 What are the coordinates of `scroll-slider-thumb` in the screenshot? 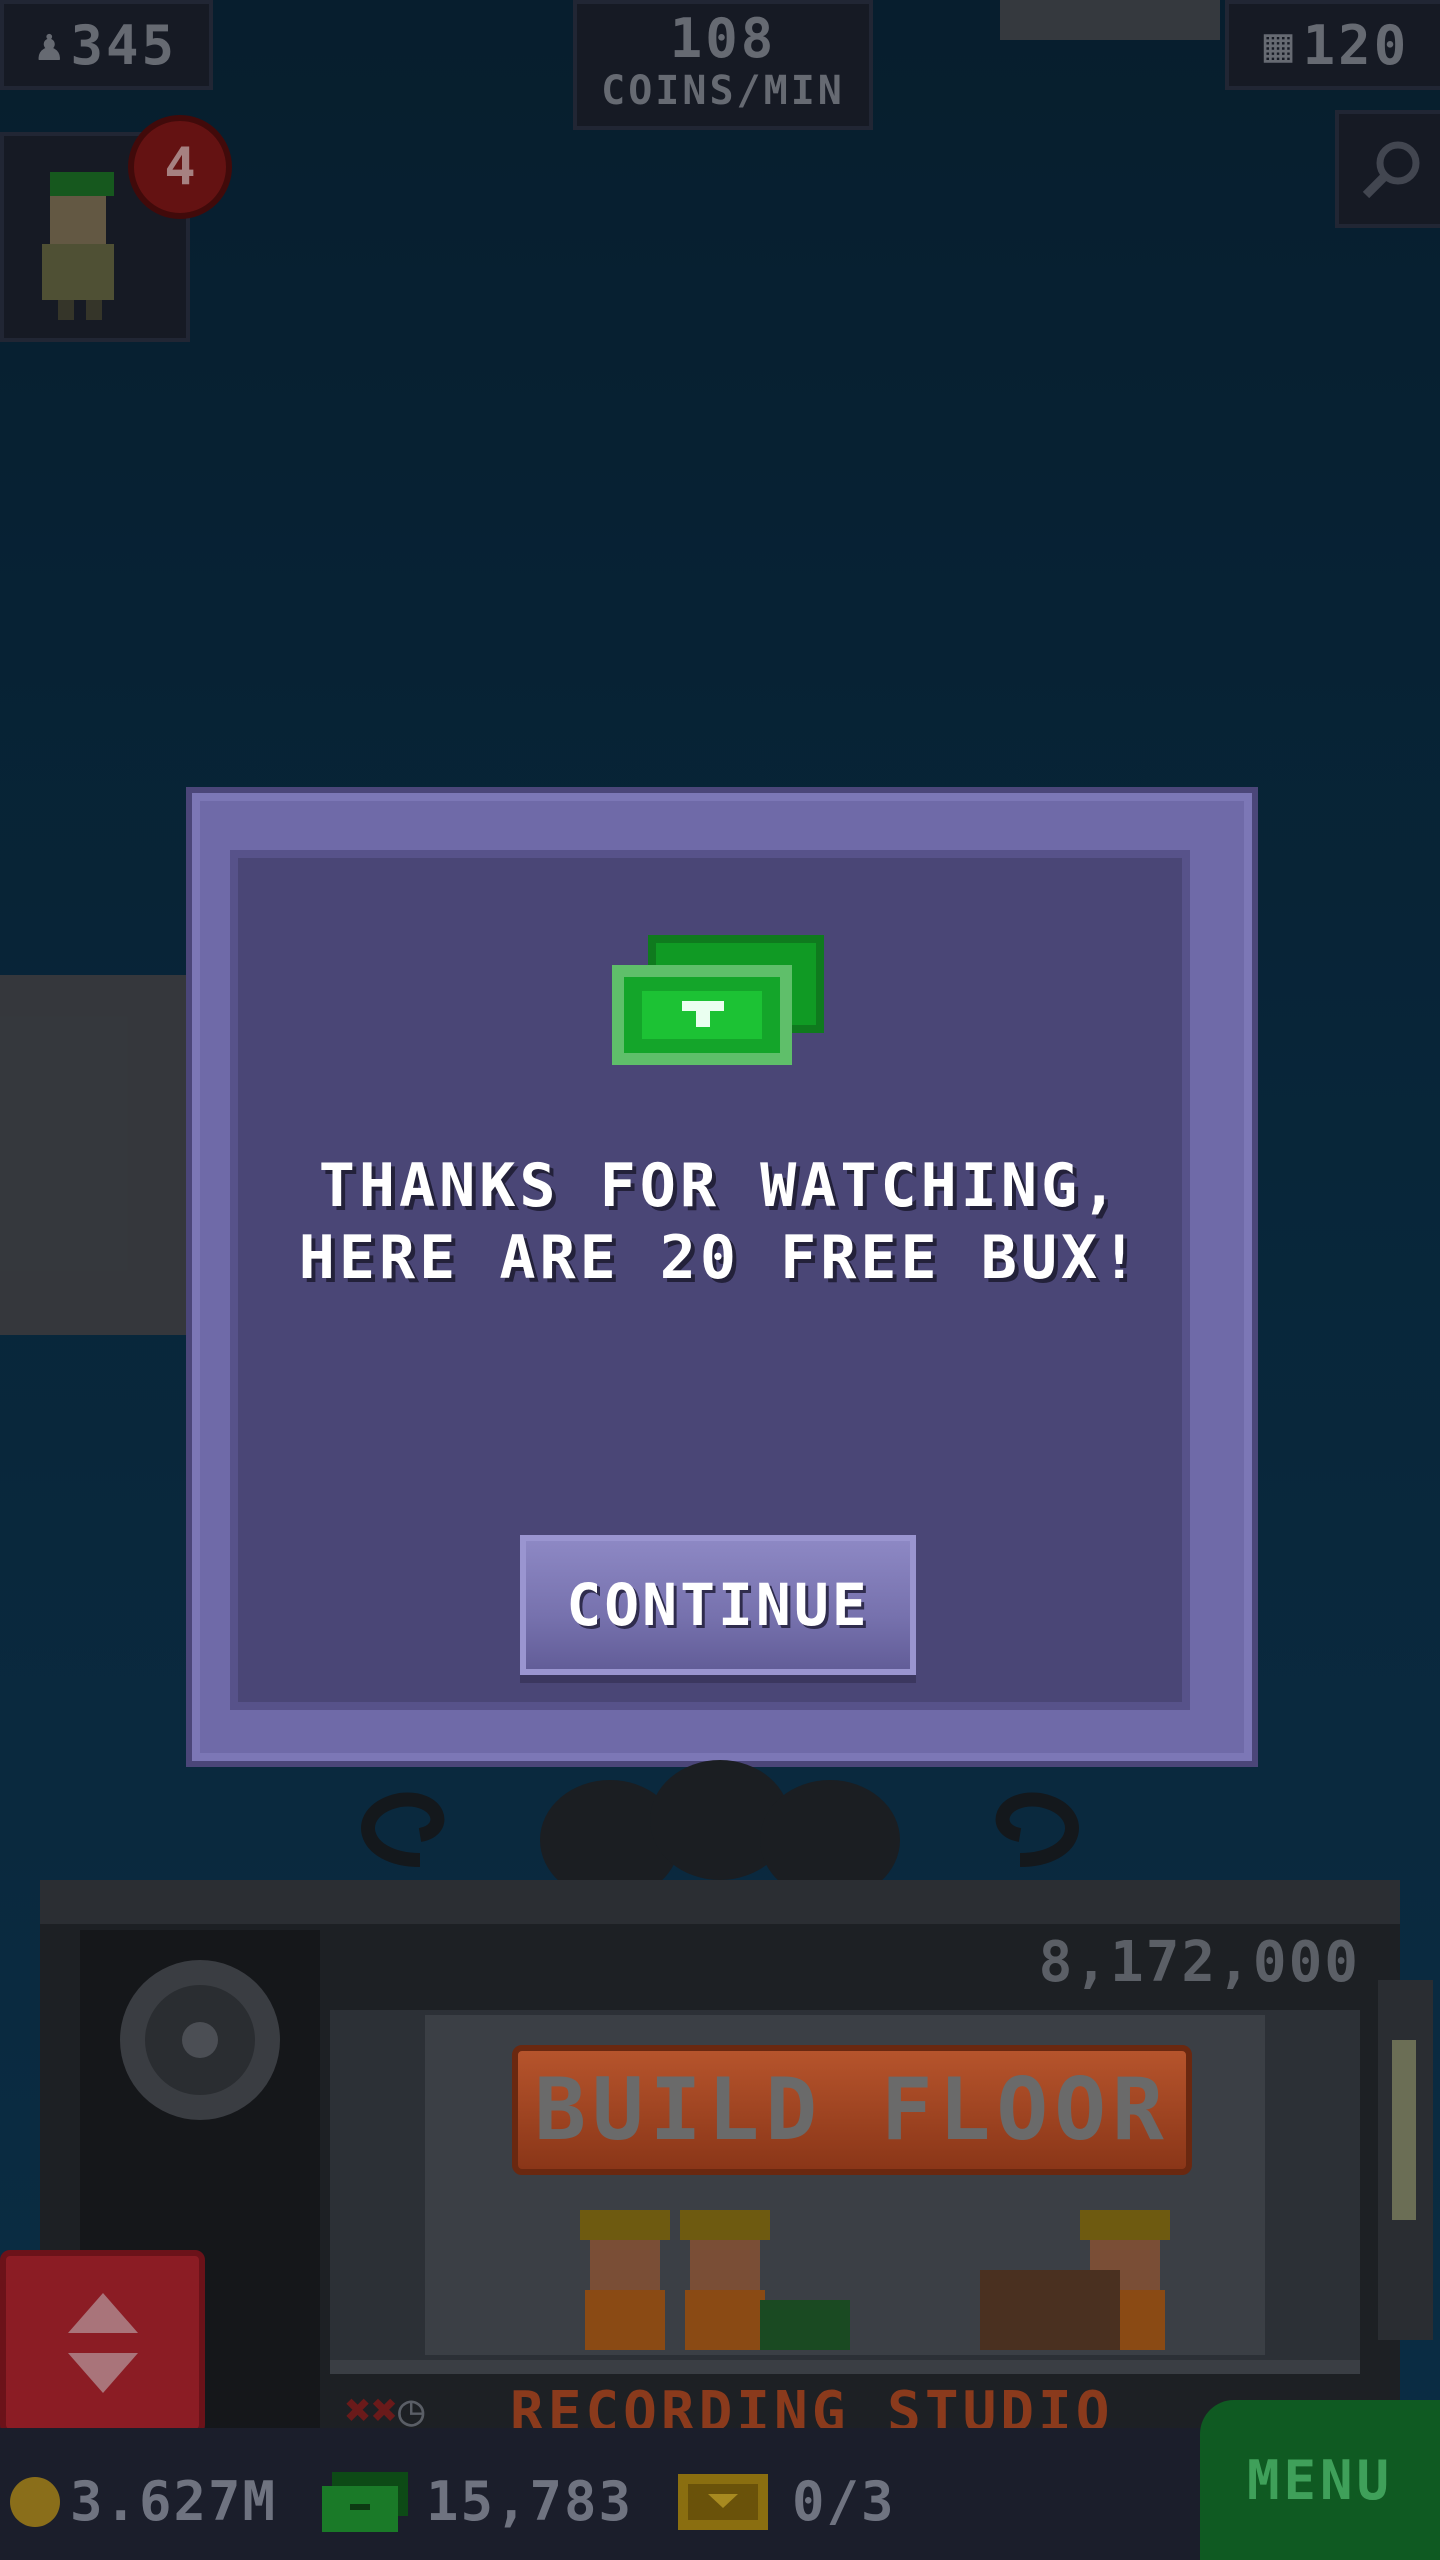 It's located at (1404, 2130).